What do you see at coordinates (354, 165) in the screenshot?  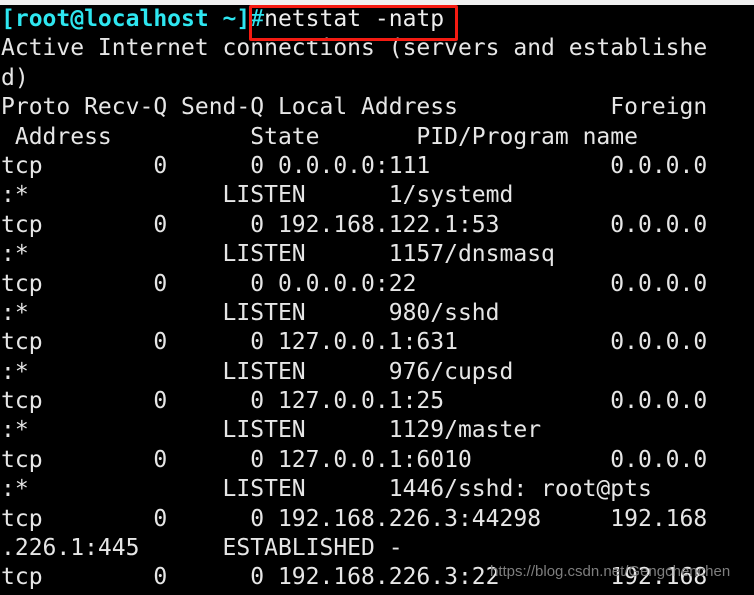 I see `table-row: tcp 0 0 0.0.0.0:111 0.0.0.0` at bounding box center [354, 165].